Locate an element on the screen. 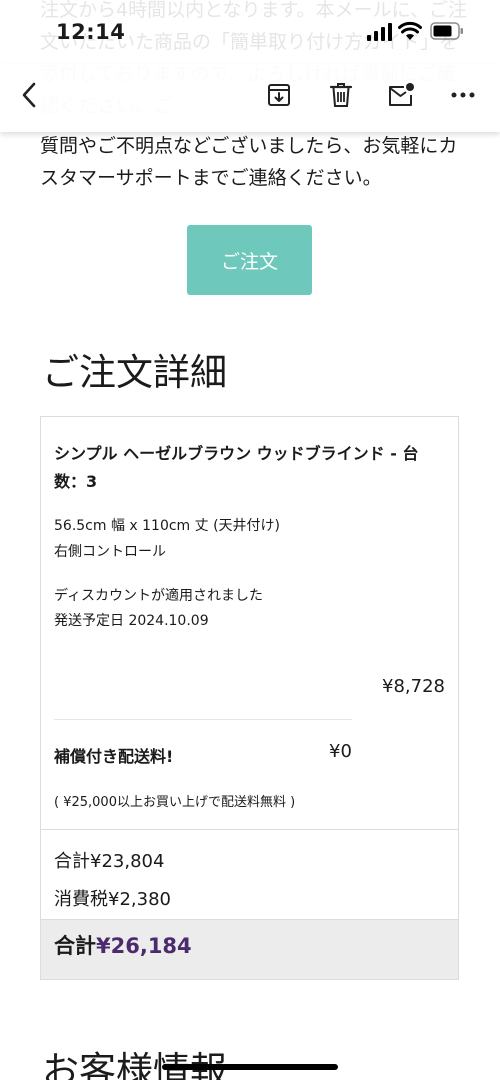 This screenshot has height=1080, width=500. status-bar: 12:14 is located at coordinates (250, 32).